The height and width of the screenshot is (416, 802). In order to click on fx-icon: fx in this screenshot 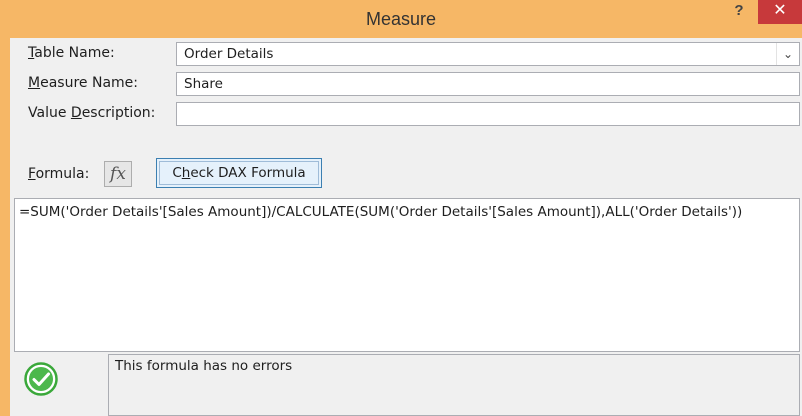, I will do `click(118, 174)`.